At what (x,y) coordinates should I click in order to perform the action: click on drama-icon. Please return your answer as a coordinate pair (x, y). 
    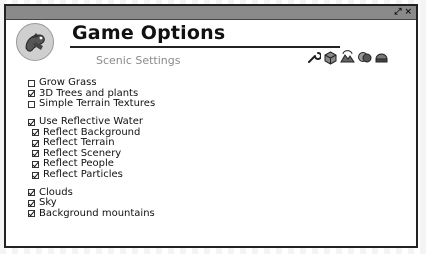
    Looking at the image, I should click on (364, 57).